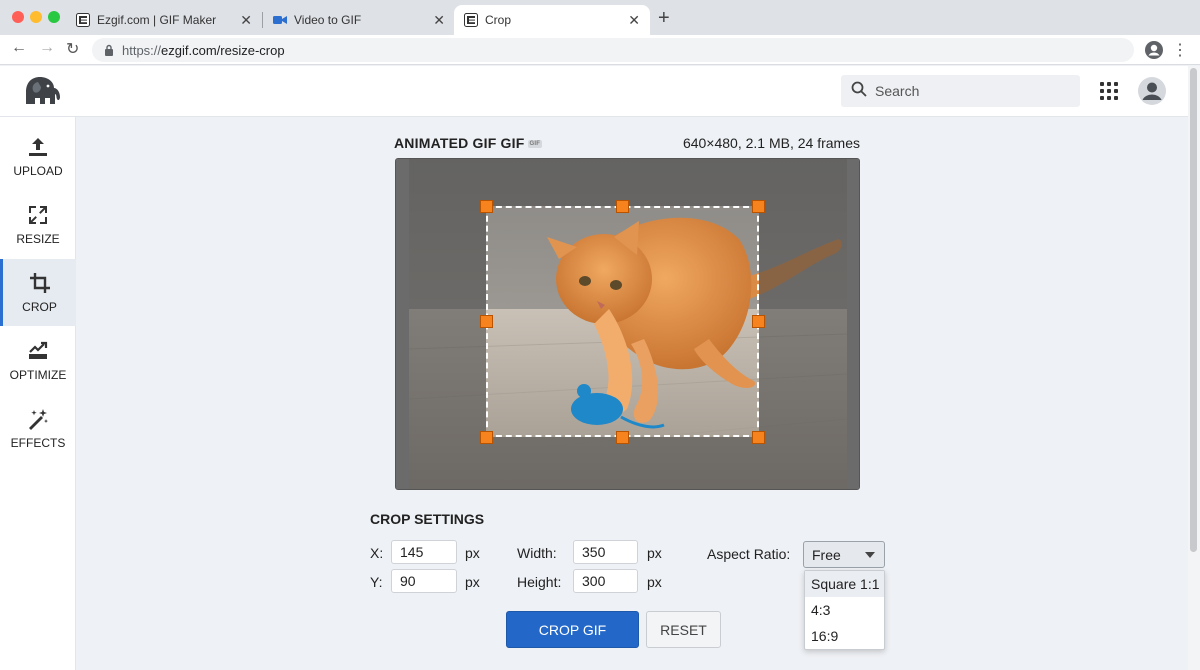 The image size is (1200, 670). Describe the element at coordinates (771, 143) in the screenshot. I see `gif-meta-info: 640×480, 2.1 MB, 24 frames` at that location.